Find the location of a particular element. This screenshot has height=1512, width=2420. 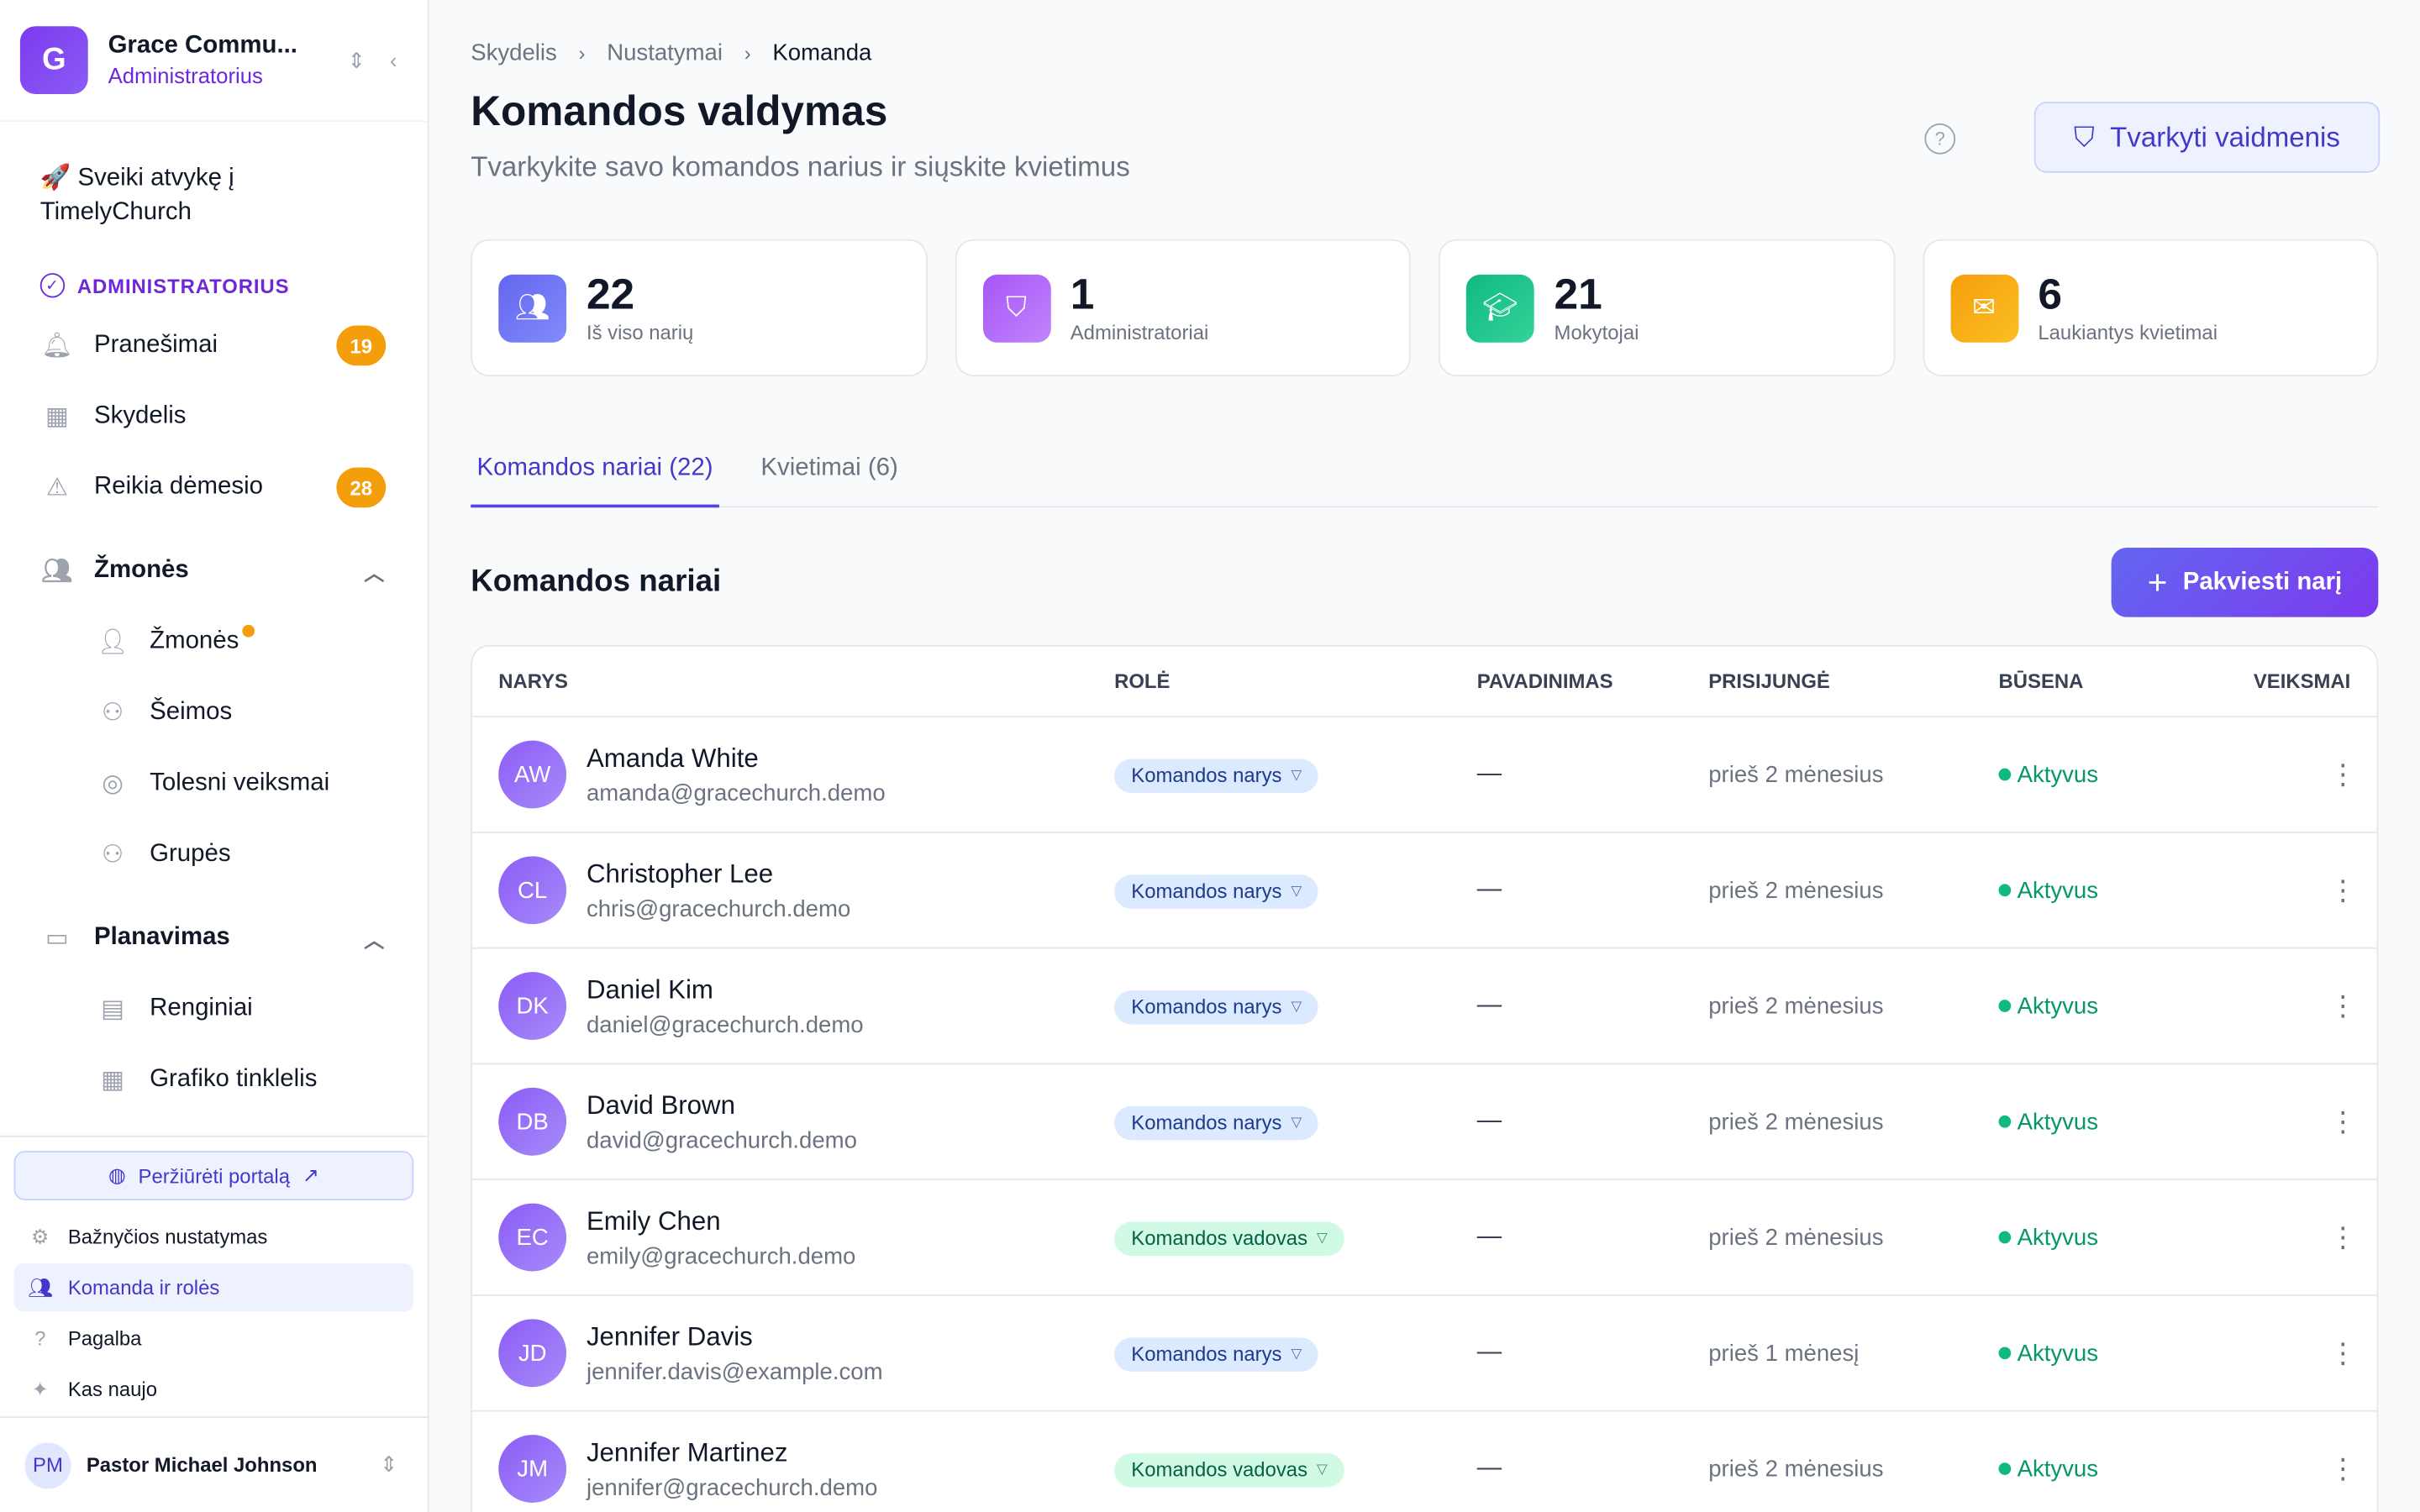

member-email: amanda@gracechurch.demo is located at coordinates (736, 793).